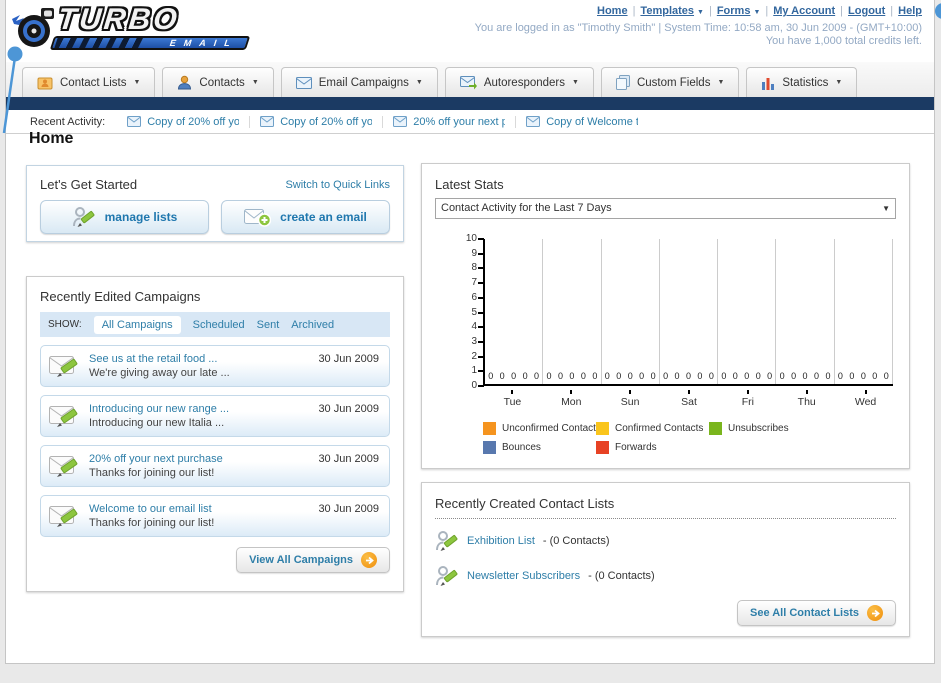  Describe the element at coordinates (471, 238) in the screenshot. I see `y-axis-label: 10` at that location.